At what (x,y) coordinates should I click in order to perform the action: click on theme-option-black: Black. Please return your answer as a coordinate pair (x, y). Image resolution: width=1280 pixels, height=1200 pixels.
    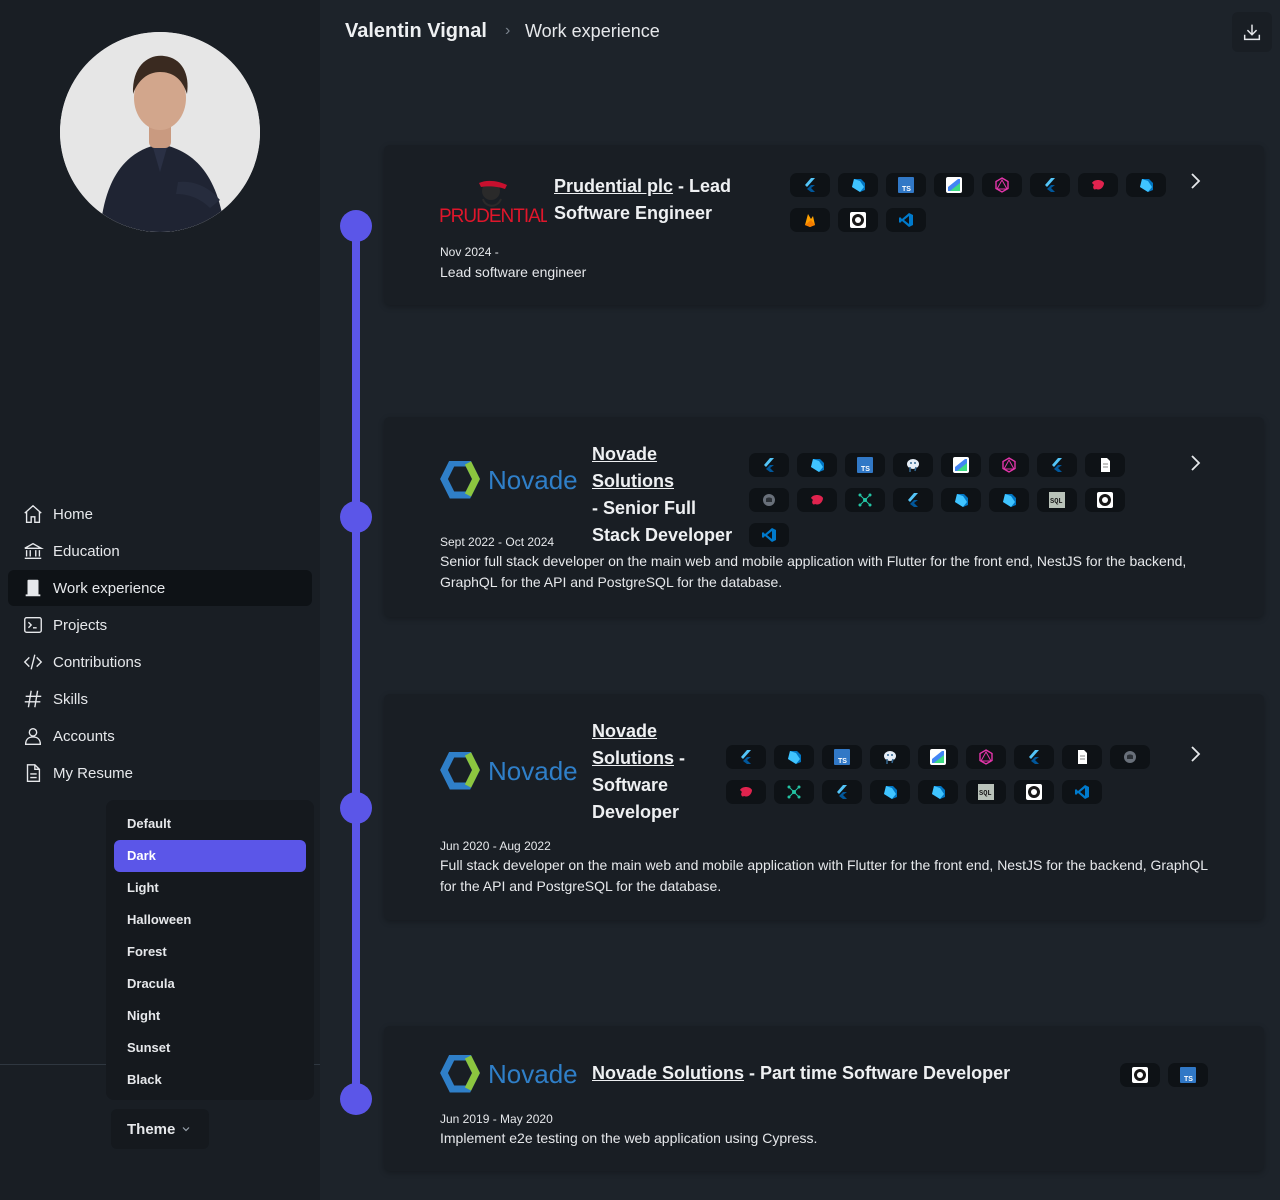
    Looking at the image, I should click on (210, 1080).